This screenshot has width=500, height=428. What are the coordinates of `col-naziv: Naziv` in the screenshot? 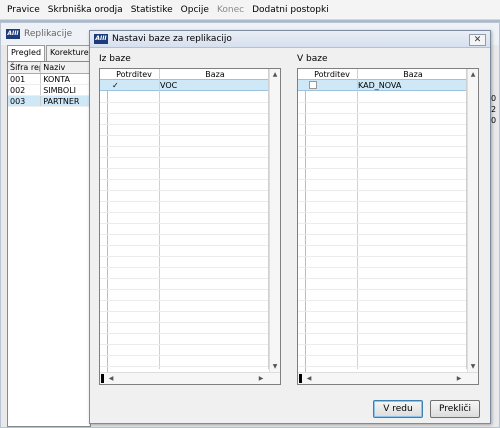 It's located at (65, 67).